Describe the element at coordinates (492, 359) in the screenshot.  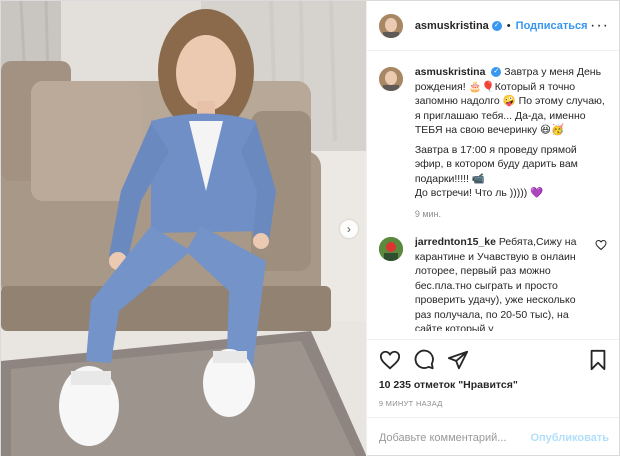
I see `action-bar` at that location.